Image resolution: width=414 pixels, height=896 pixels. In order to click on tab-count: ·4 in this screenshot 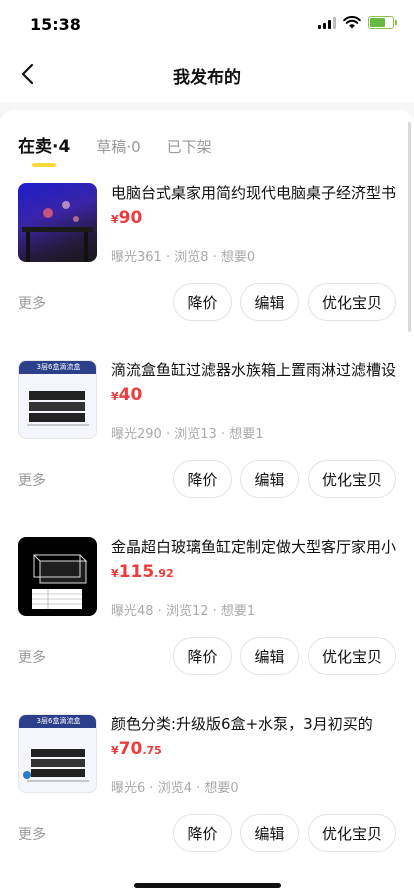, I will do `click(61, 147)`.